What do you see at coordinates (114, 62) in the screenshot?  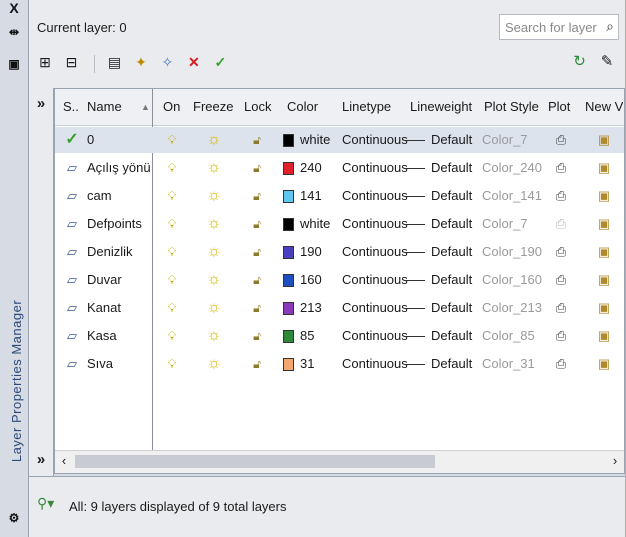 I see `layer-states-manager-icon: ▤` at bounding box center [114, 62].